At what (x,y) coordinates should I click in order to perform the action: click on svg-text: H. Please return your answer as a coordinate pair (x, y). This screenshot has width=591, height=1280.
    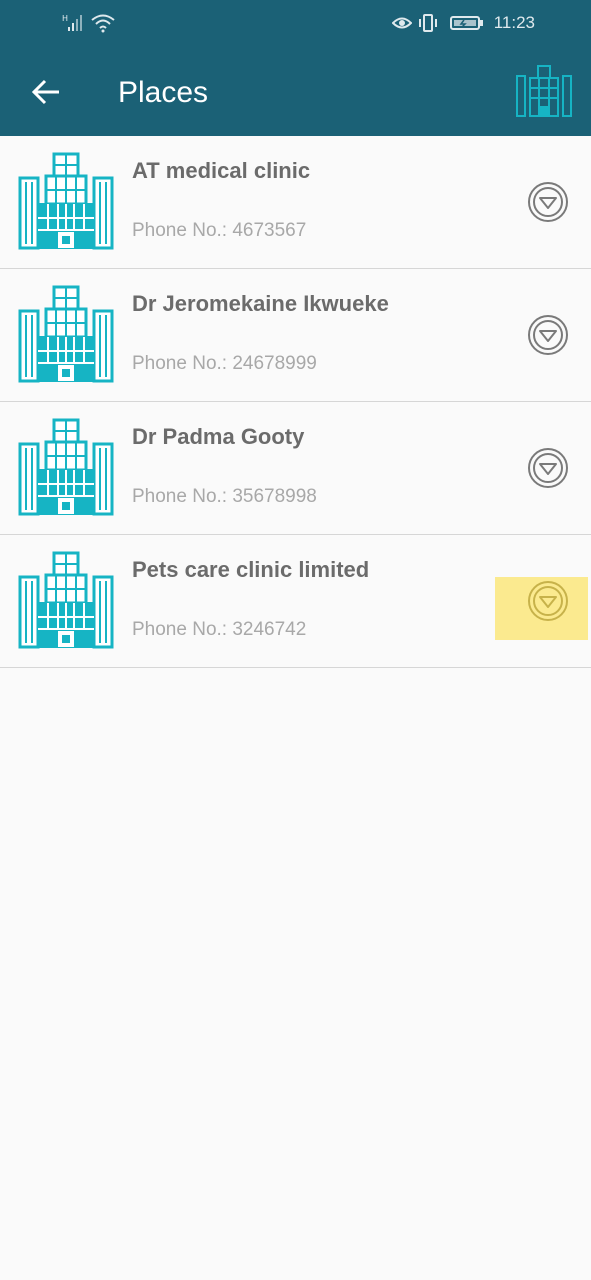
    Looking at the image, I should click on (65, 18).